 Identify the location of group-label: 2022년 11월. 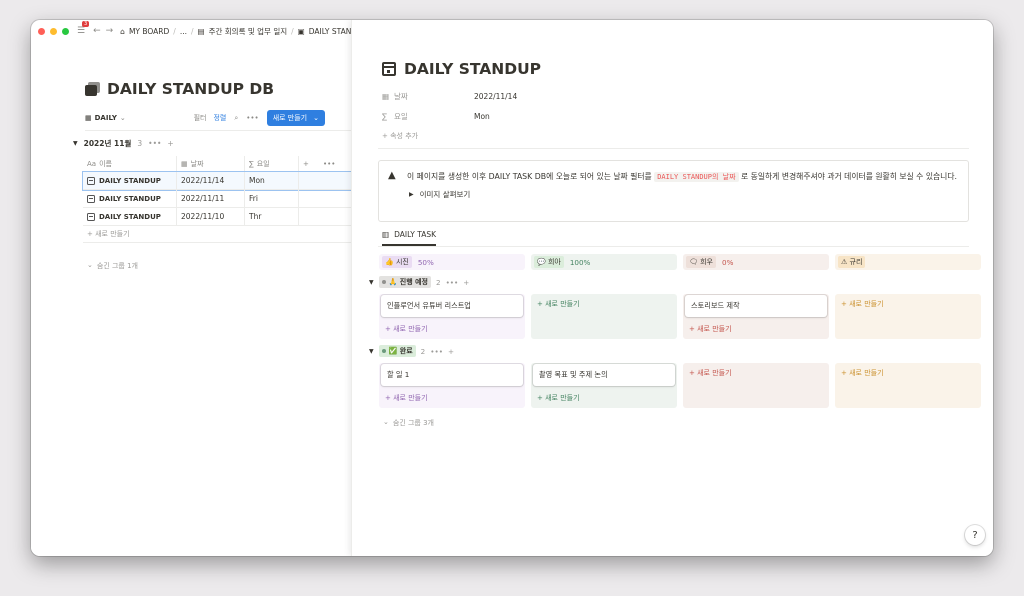
(107, 143).